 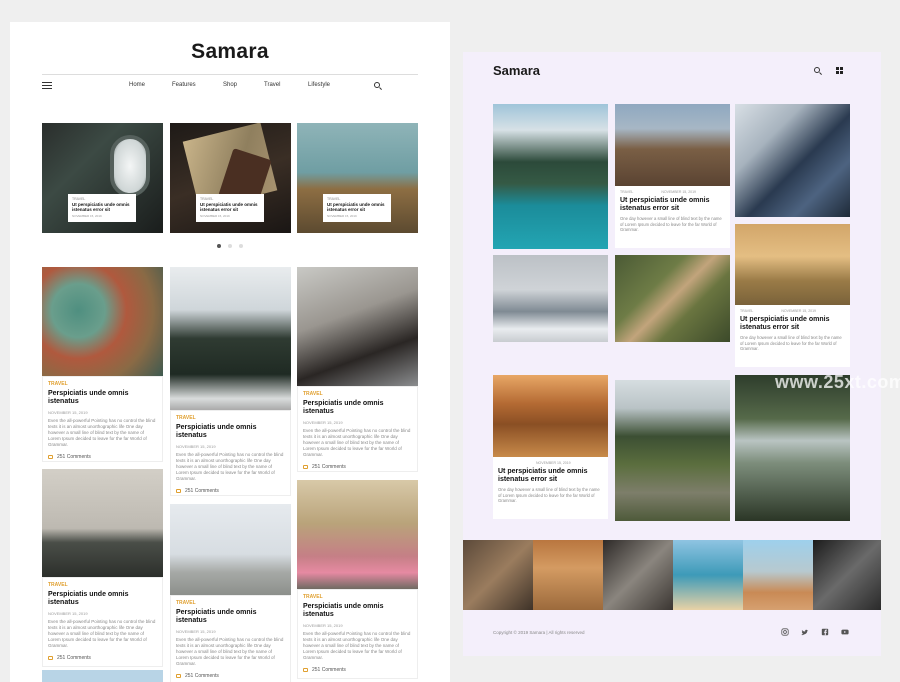 What do you see at coordinates (215, 215) in the screenshot?
I see `slide-date: NOVEMBER 15, 2019` at bounding box center [215, 215].